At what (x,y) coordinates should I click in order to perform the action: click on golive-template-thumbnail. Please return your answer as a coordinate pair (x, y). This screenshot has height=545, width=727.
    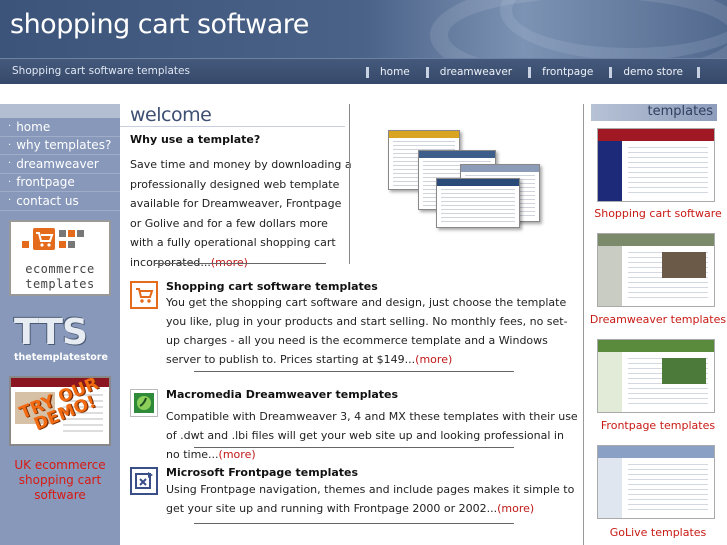
    Looking at the image, I should click on (656, 482).